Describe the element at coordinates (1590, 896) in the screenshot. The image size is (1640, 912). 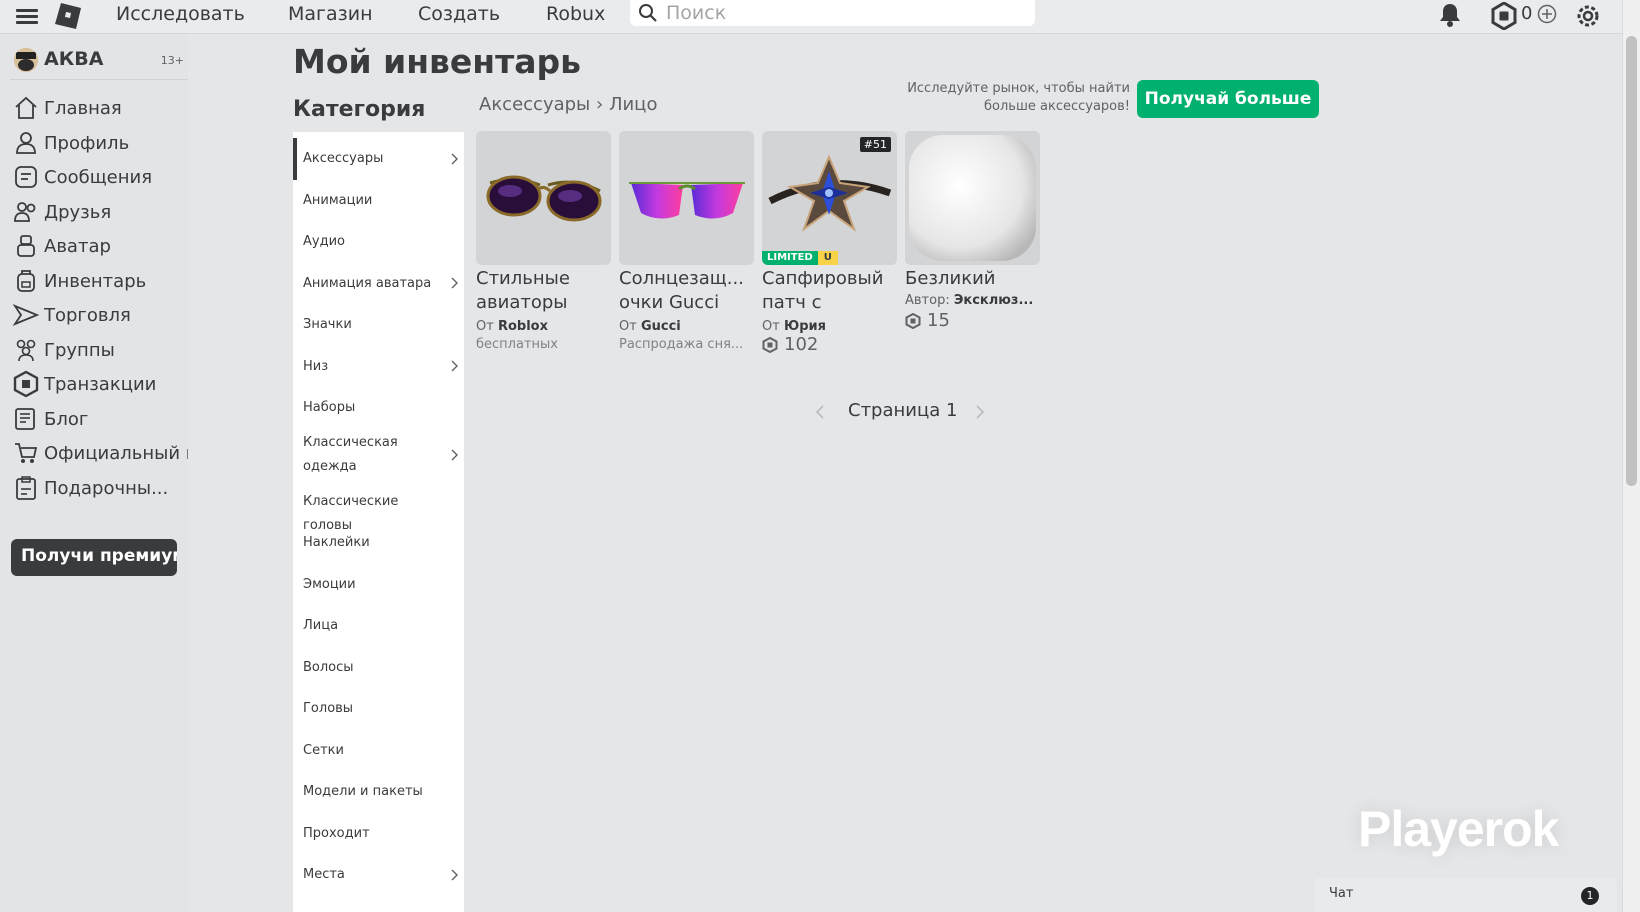
I see `chat-unread-badge: 1` at that location.